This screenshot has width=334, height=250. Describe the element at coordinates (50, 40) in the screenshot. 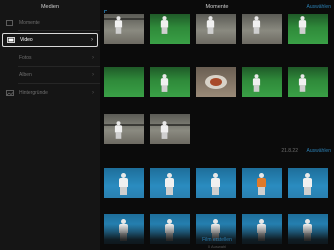

I see `sidebar-item-video: Video ›` at that location.